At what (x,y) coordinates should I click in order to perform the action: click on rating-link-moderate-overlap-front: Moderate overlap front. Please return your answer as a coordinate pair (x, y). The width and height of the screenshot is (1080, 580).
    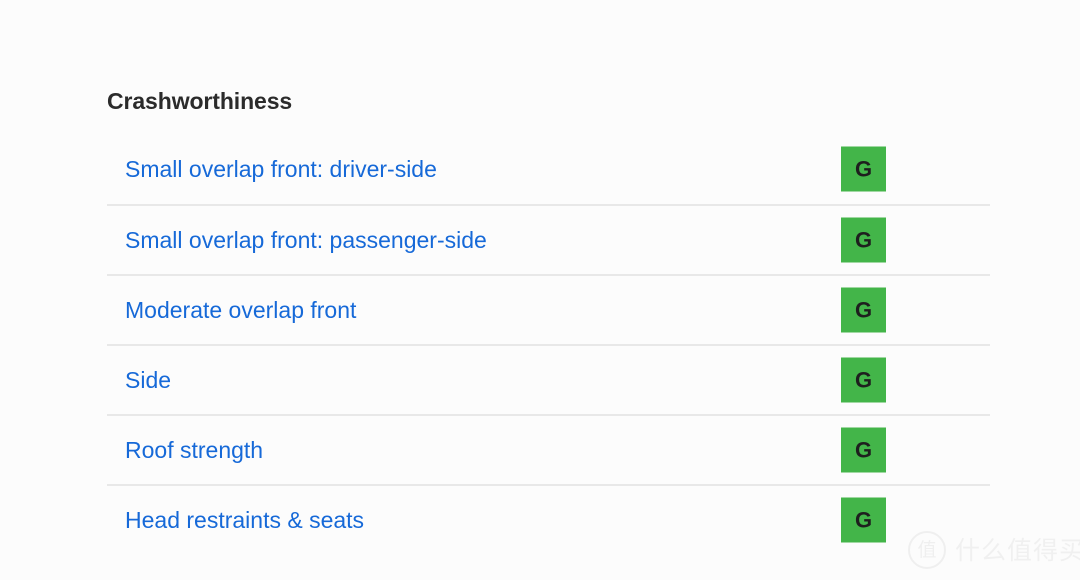
    Looking at the image, I should click on (240, 310).